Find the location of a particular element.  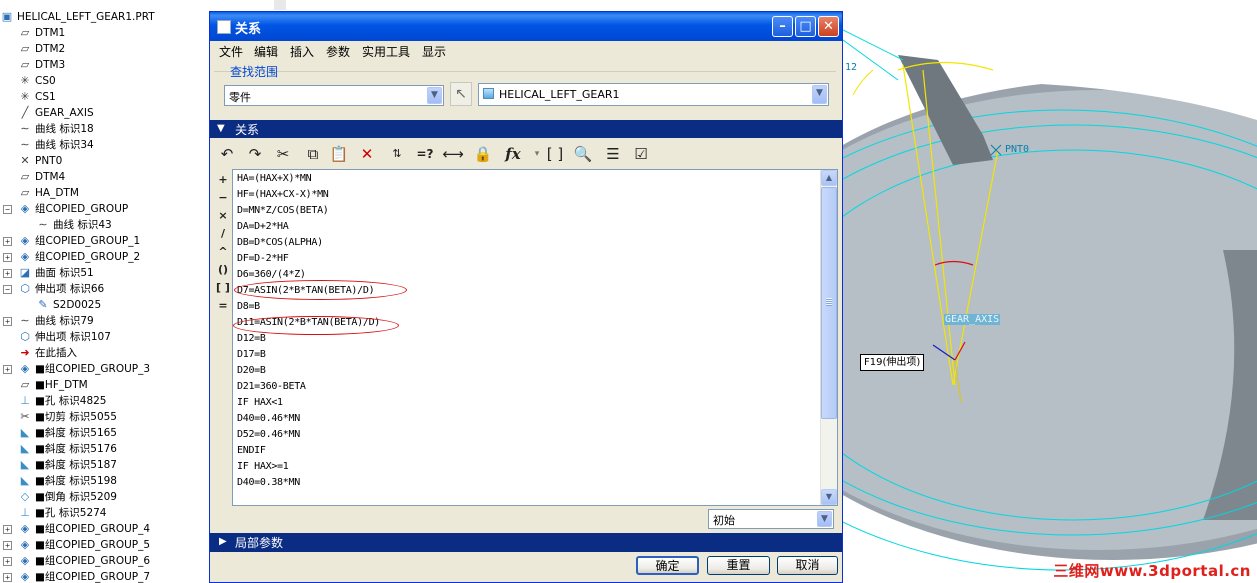

tree-item: + ◈ ■组COPIED_GROUP_4 is located at coordinates (106, 529).